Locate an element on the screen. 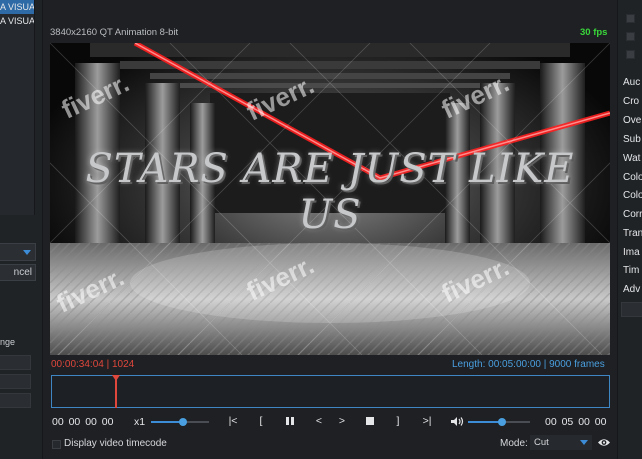 The image size is (642, 459). source-list: A VISUA A VISUA is located at coordinates (17, 107).